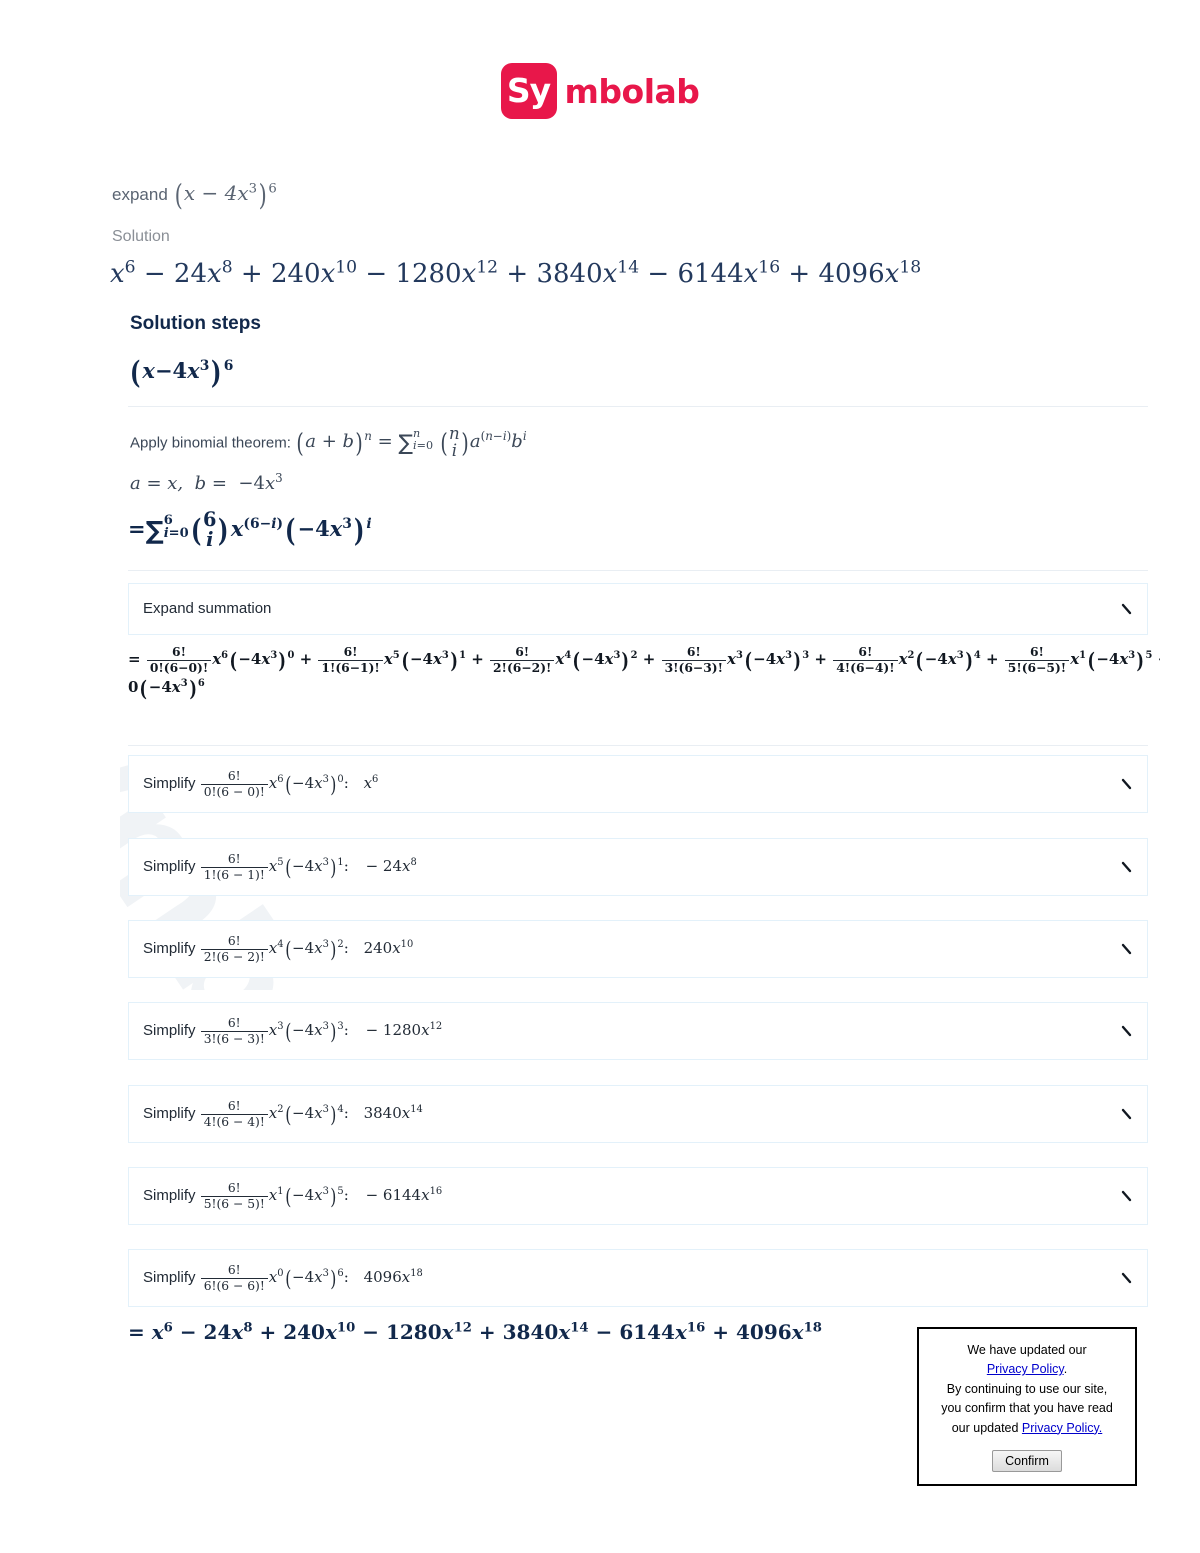 The image size is (1200, 1553). I want to click on frac-denominator: 2!(6 − 2)!, so click(234, 956).